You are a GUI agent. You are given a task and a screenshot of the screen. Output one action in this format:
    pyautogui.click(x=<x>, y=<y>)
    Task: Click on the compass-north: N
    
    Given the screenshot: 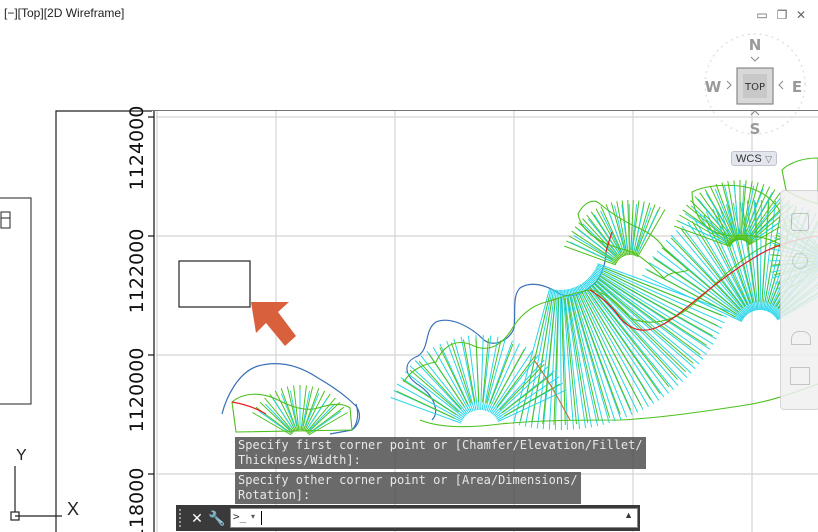 What is the action you would take?
    pyautogui.click(x=755, y=45)
    